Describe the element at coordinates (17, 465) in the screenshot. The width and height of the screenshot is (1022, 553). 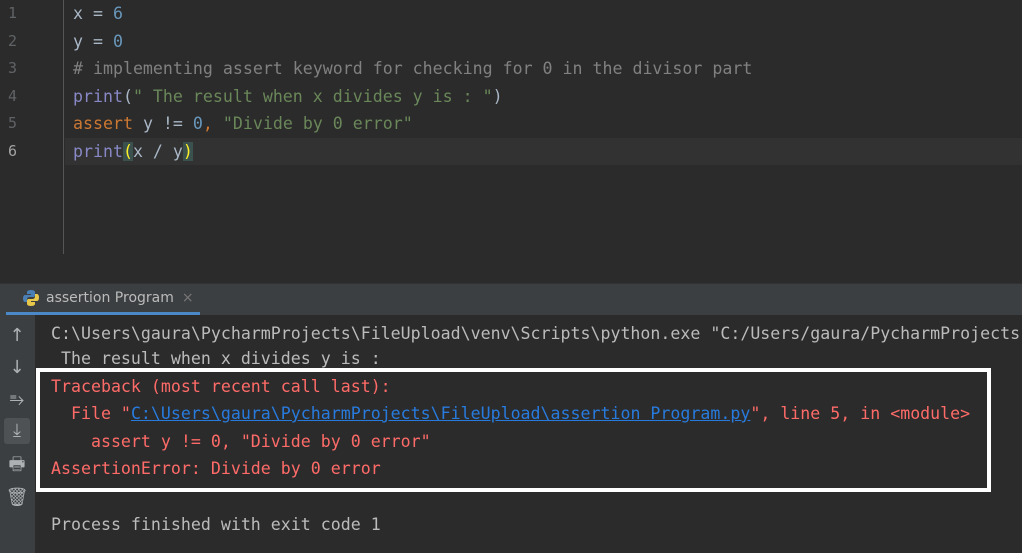
I see `print-icon: 🖶` at that location.